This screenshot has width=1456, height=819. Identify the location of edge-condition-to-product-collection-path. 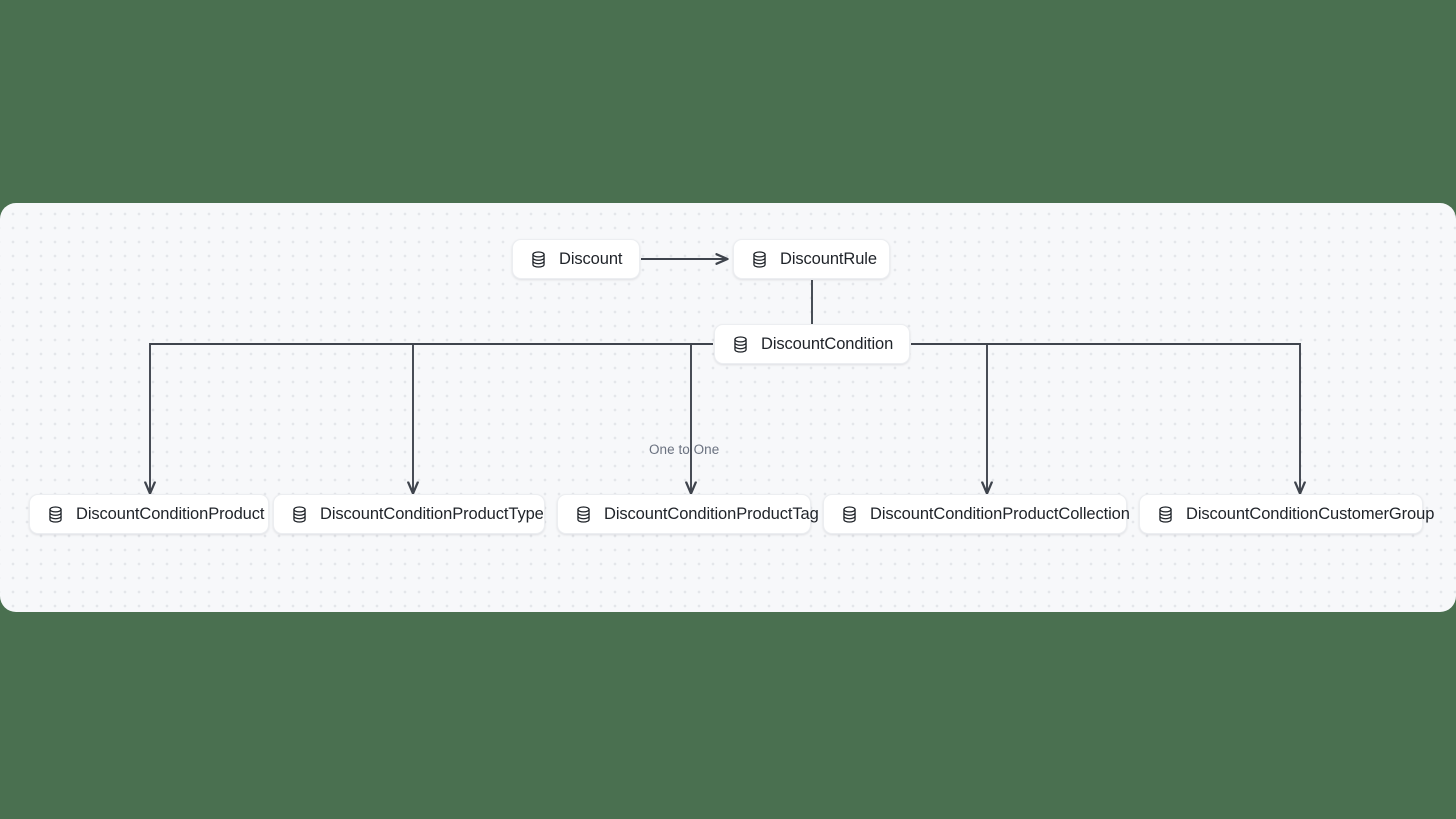
(949, 418).